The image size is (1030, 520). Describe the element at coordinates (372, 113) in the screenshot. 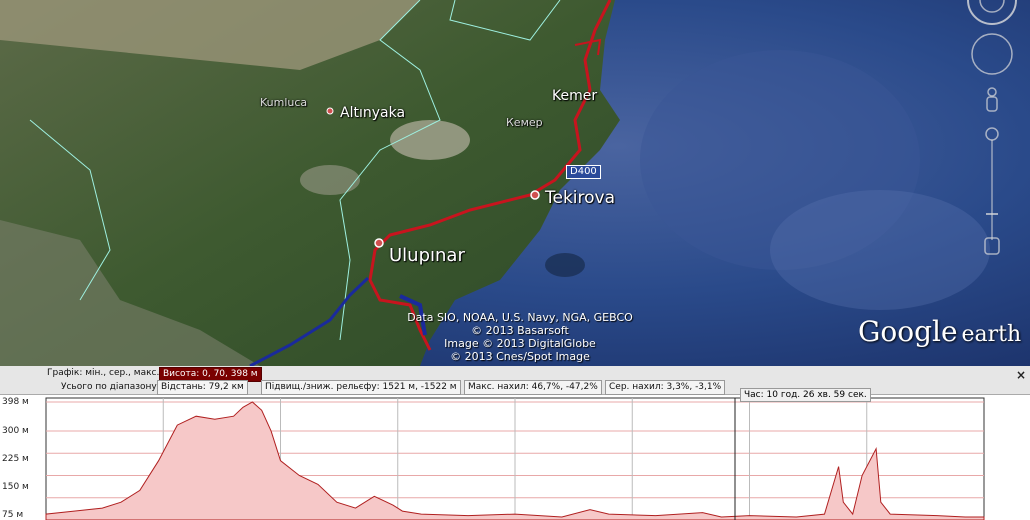

I see `place-altinyaka: Altınyaka` at that location.